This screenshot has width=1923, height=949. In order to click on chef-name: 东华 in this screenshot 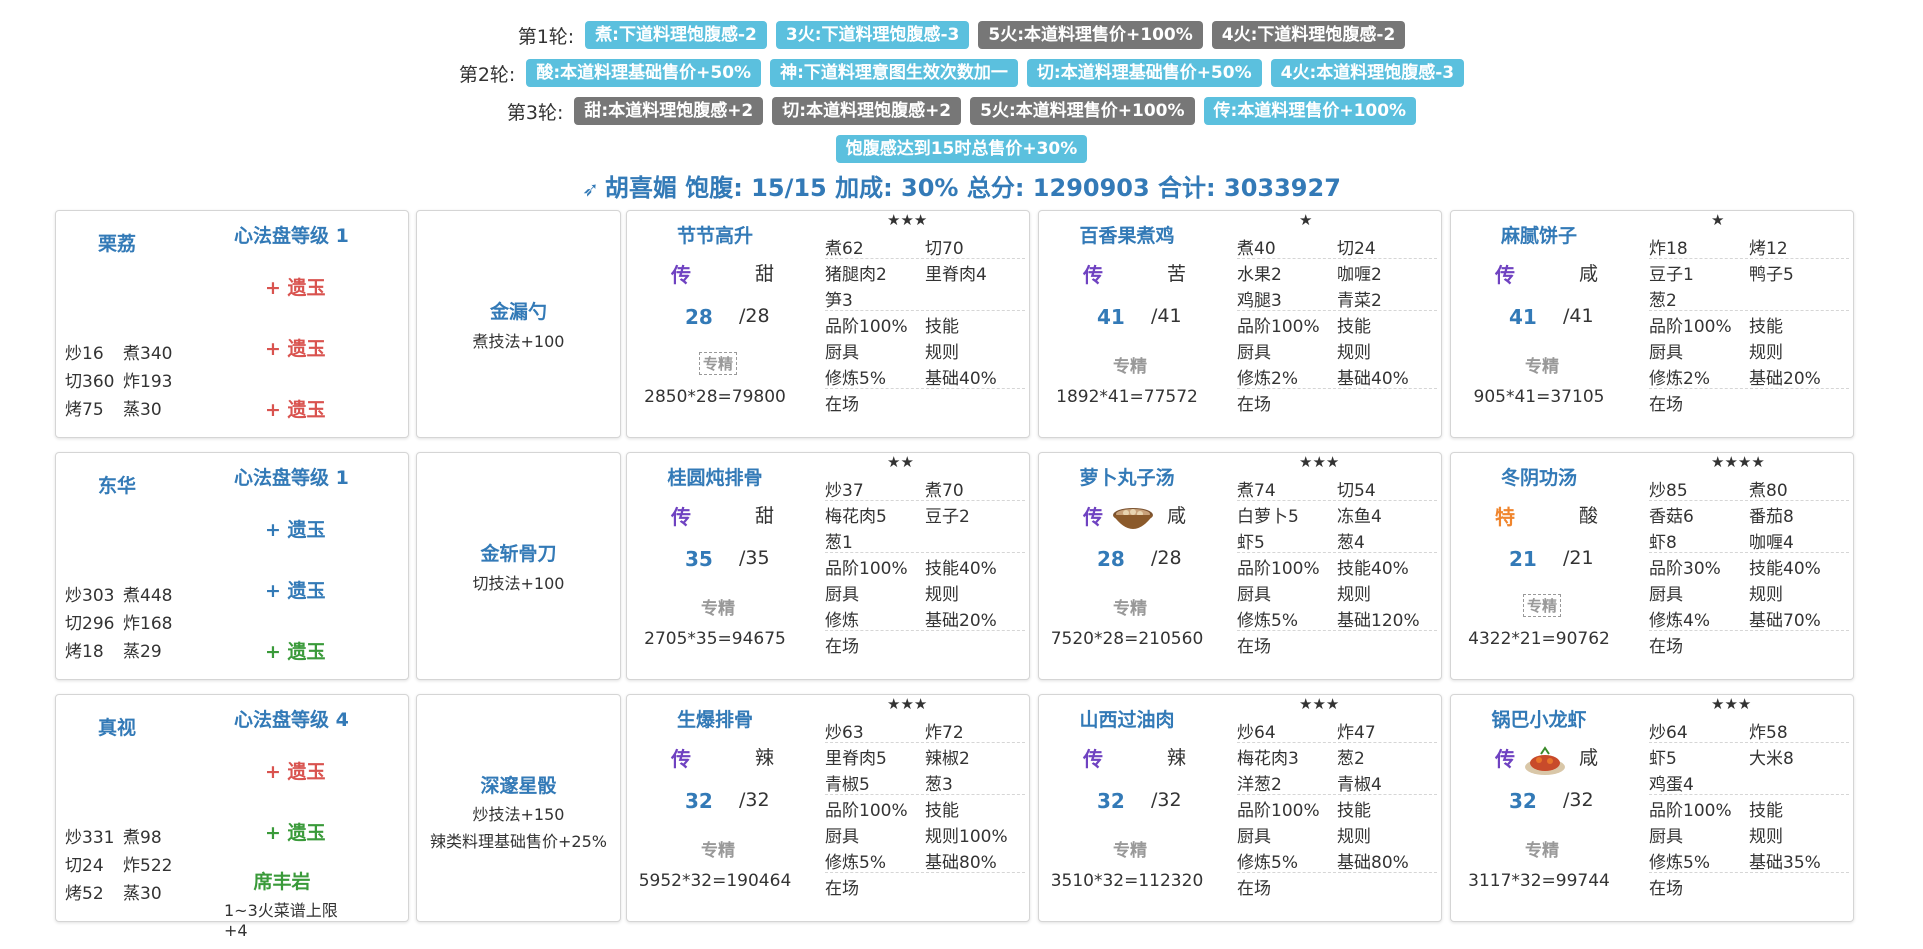, I will do `click(117, 484)`.